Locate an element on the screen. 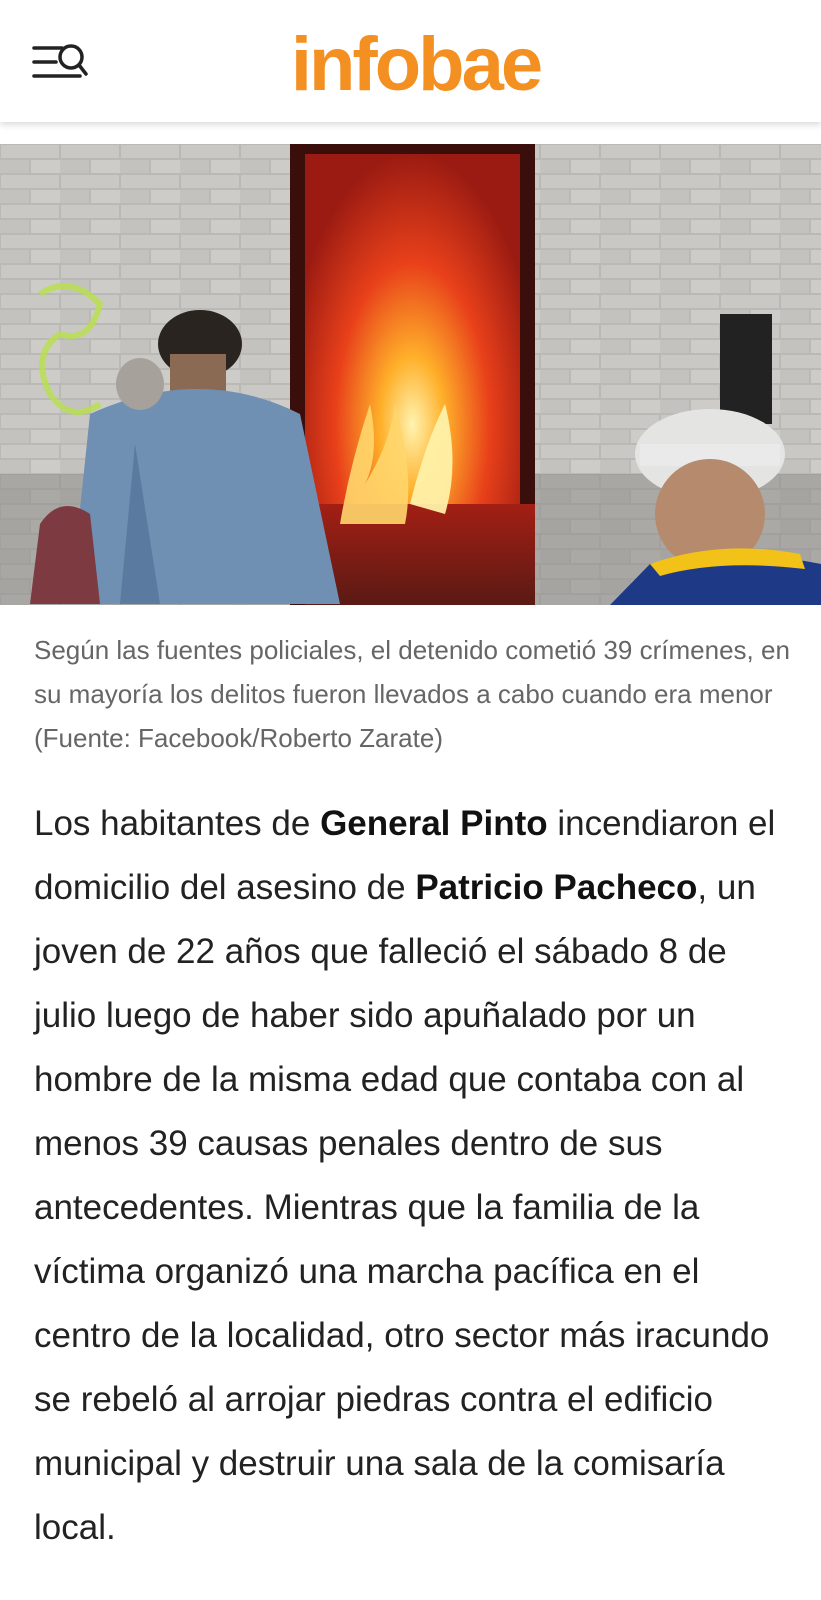 The height and width of the screenshot is (1600, 821). logo-text: infobae is located at coordinates (416, 64).